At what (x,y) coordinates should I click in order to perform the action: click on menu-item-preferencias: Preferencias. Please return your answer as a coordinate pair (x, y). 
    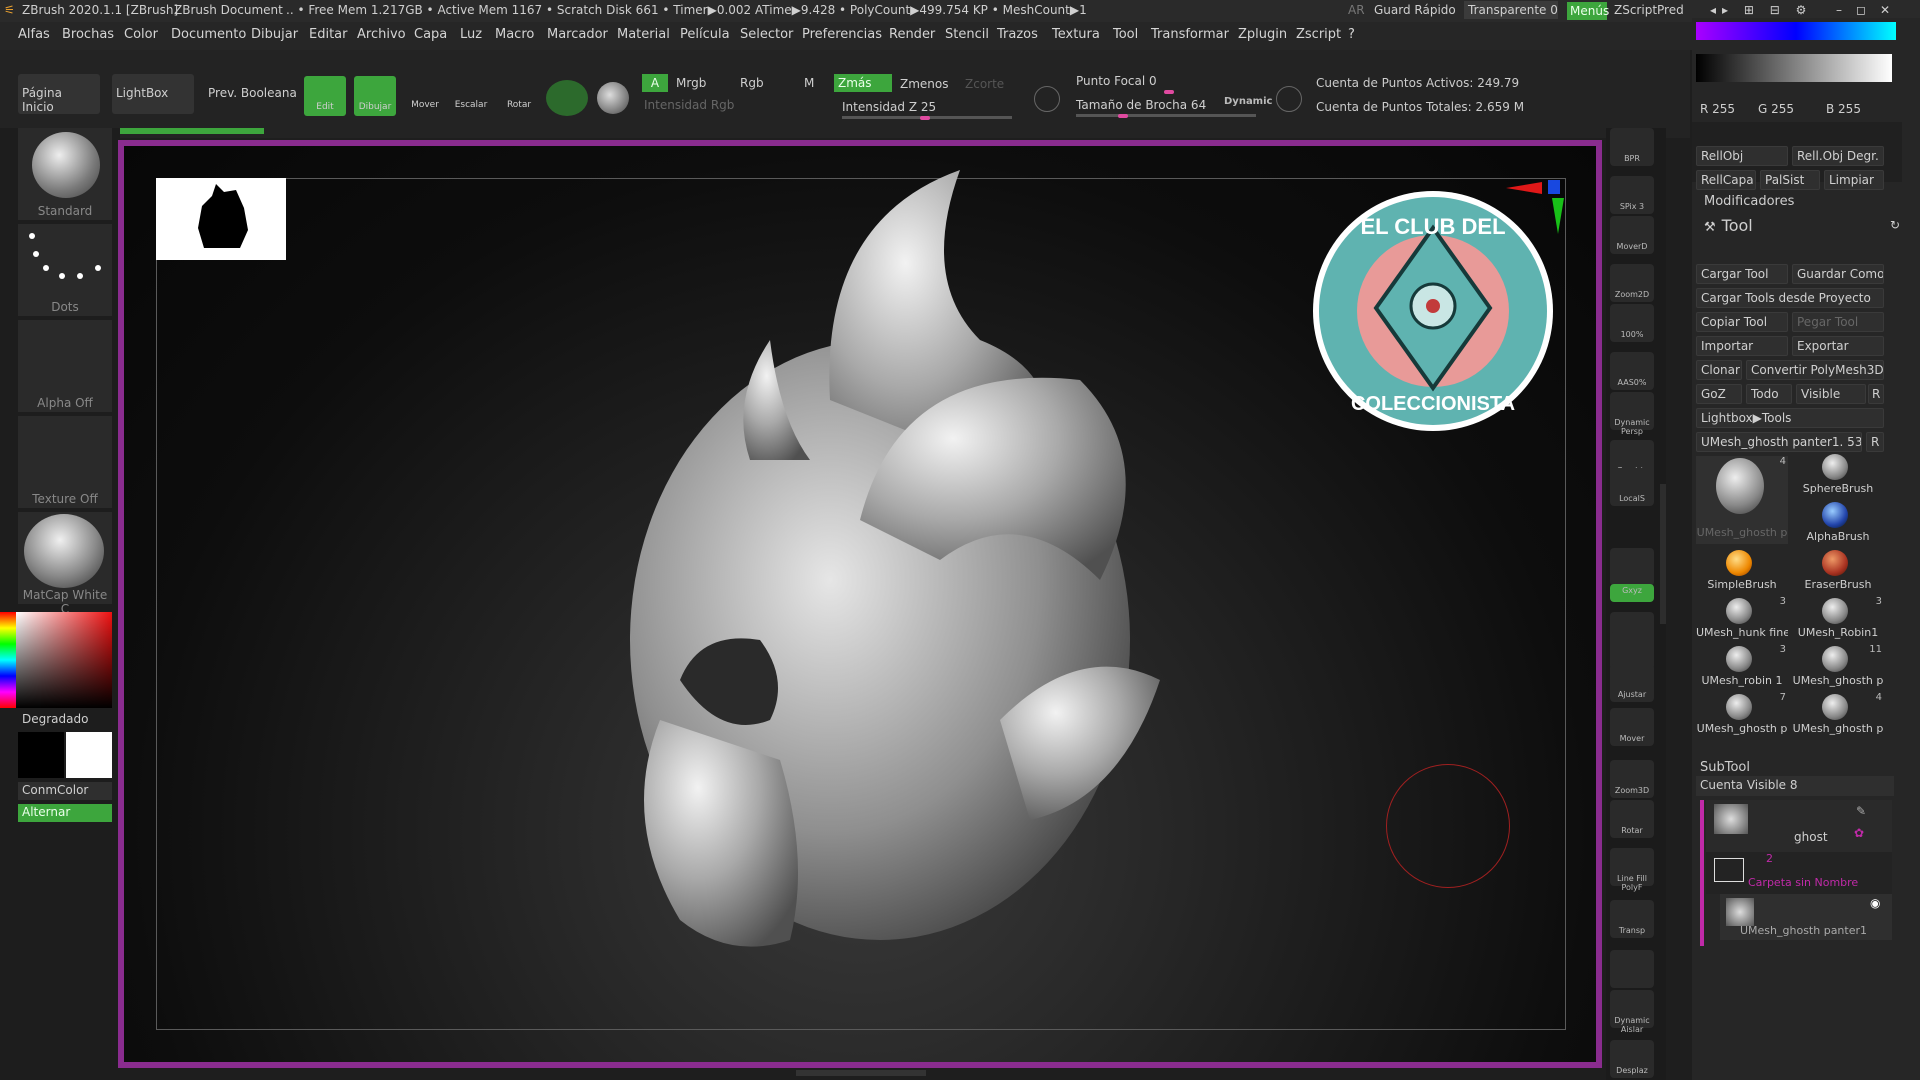
    Looking at the image, I should click on (842, 34).